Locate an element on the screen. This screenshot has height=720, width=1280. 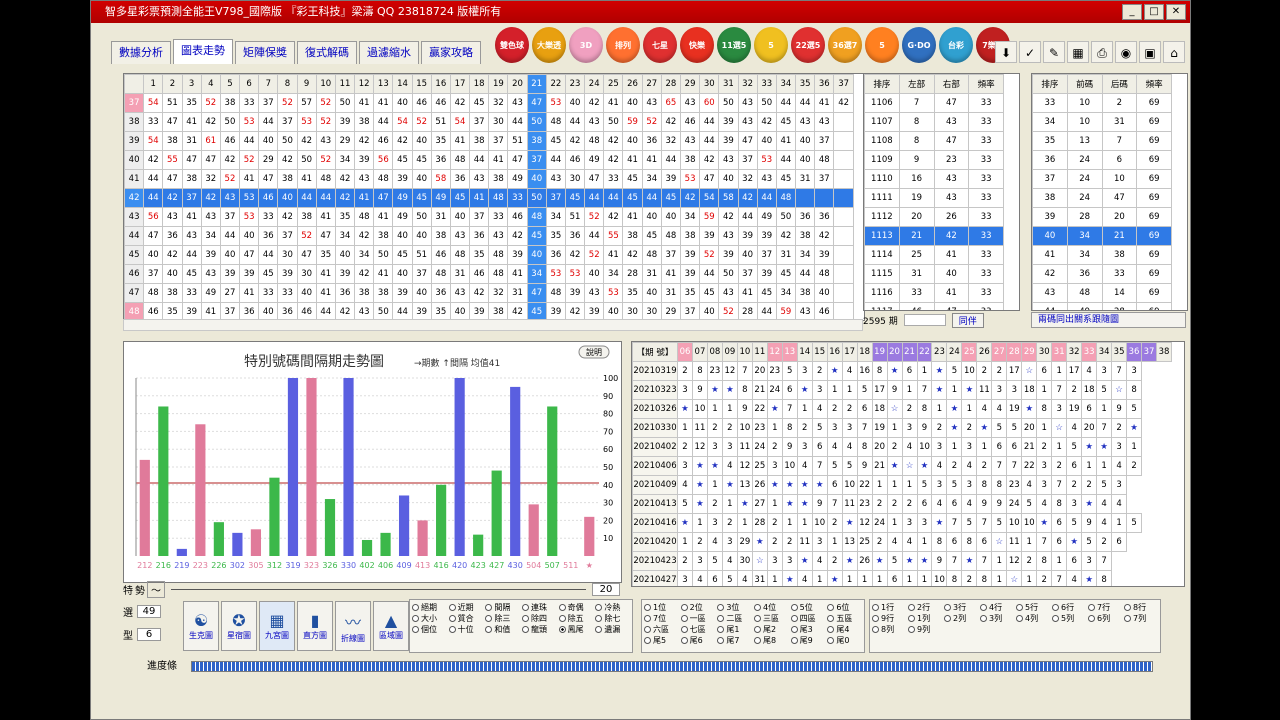
grid-col-header: 6 is located at coordinates (249, 84).